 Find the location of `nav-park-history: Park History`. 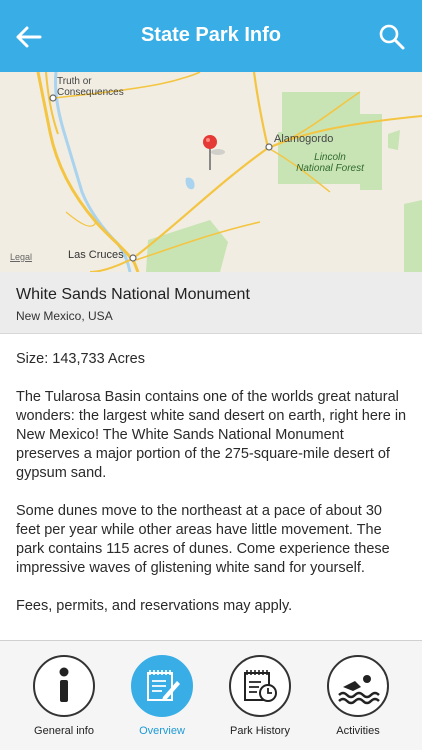

nav-park-history: Park History is located at coordinates (260, 702).